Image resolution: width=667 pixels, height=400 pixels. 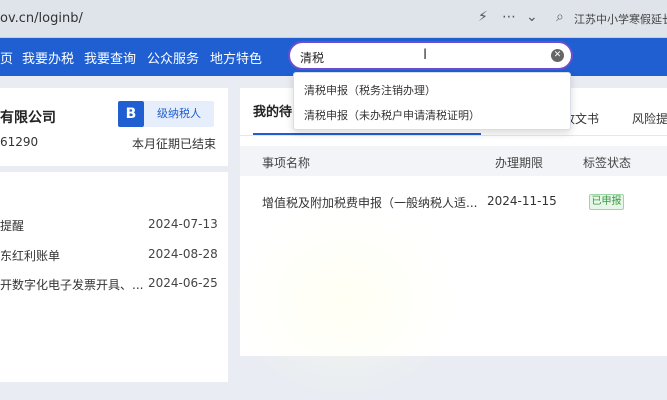 What do you see at coordinates (620, 19) in the screenshot?
I see `browser-search-text: 江苏中小学寒假延长` at bounding box center [620, 19].